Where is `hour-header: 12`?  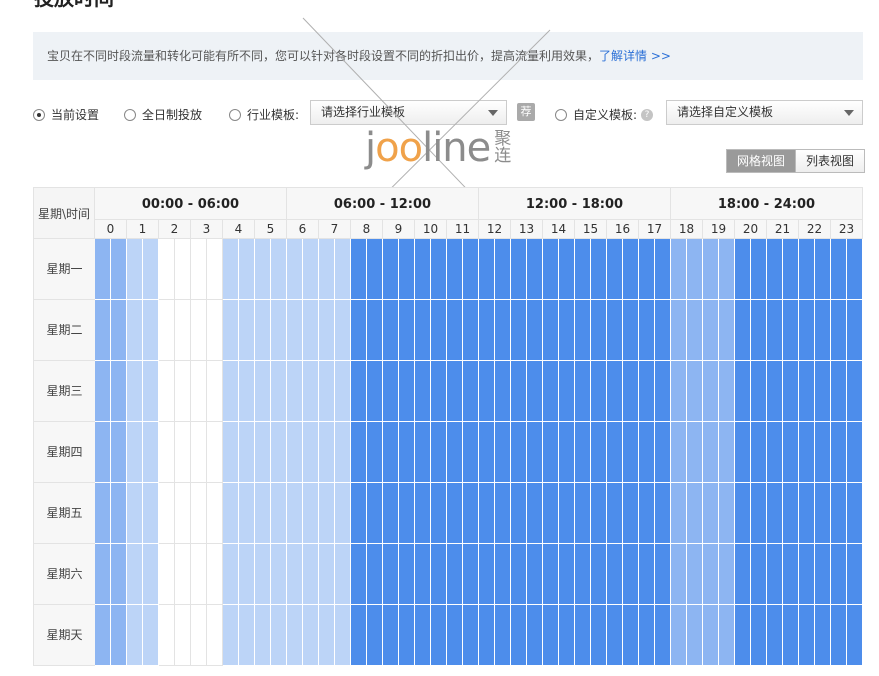
hour-header: 12 is located at coordinates (495, 229).